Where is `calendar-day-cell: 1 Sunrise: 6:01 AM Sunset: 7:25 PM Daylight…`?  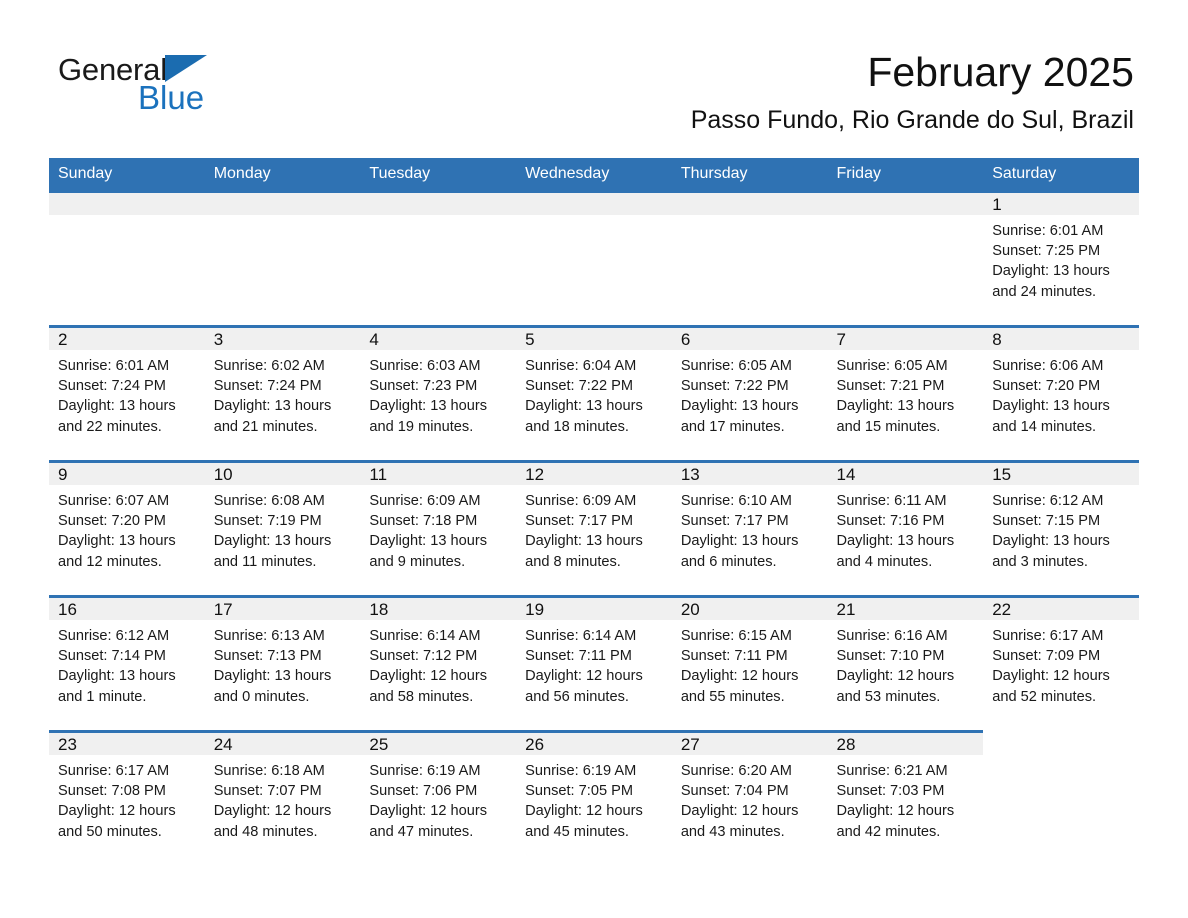
calendar-day-cell: 1 Sunrise: 6:01 AM Sunset: 7:25 PM Daylight… is located at coordinates (1061, 257).